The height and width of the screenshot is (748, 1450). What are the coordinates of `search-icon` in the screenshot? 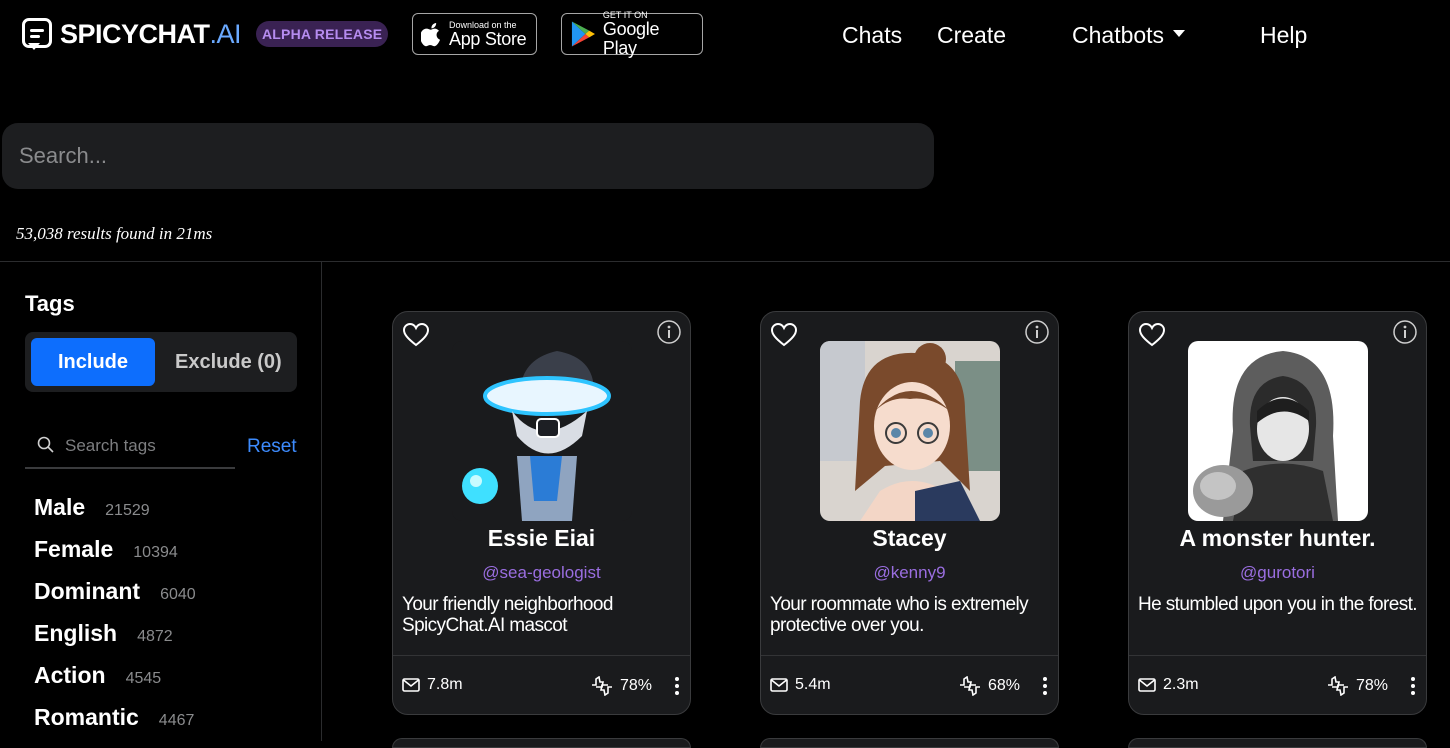 It's located at (45, 444).